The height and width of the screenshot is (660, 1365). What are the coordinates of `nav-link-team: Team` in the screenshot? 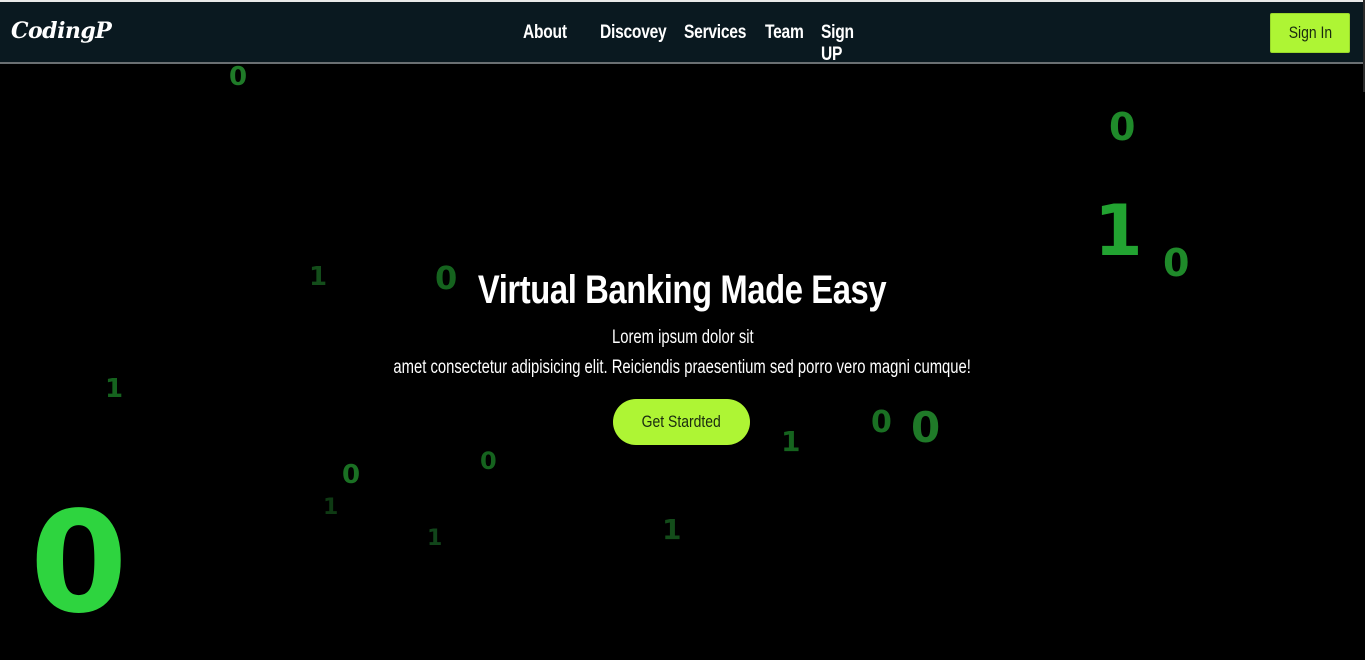 It's located at (784, 33).